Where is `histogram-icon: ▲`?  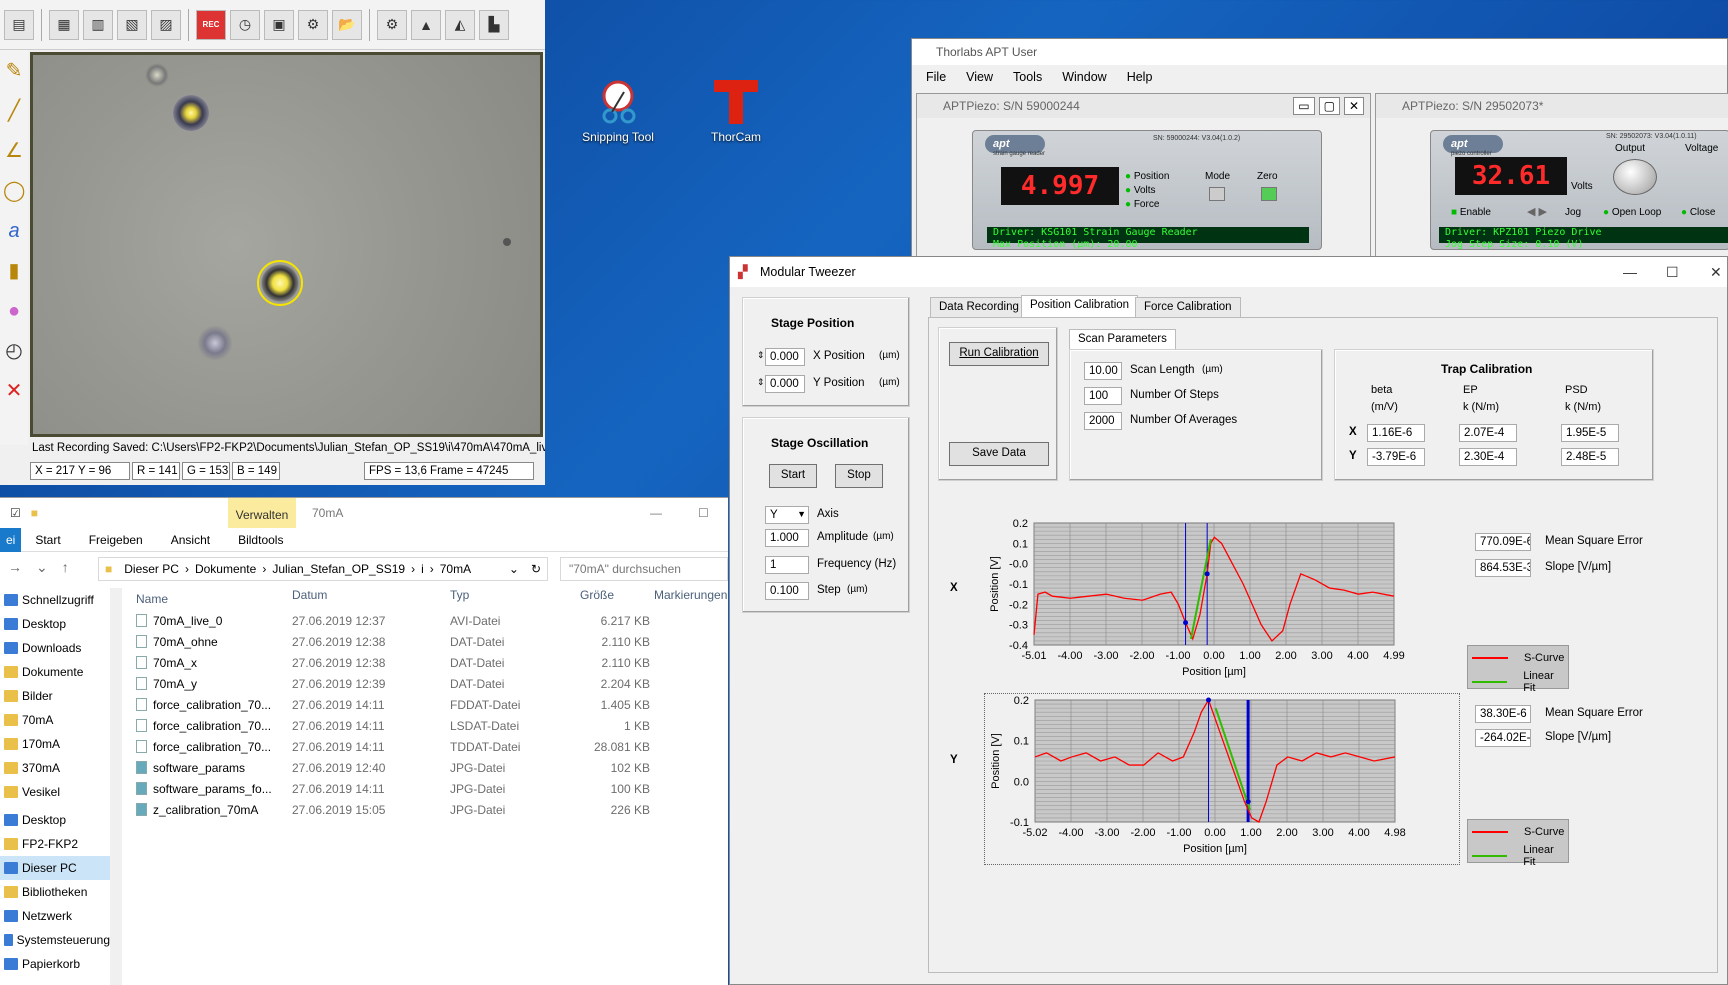 histogram-icon: ▲ is located at coordinates (426, 24).